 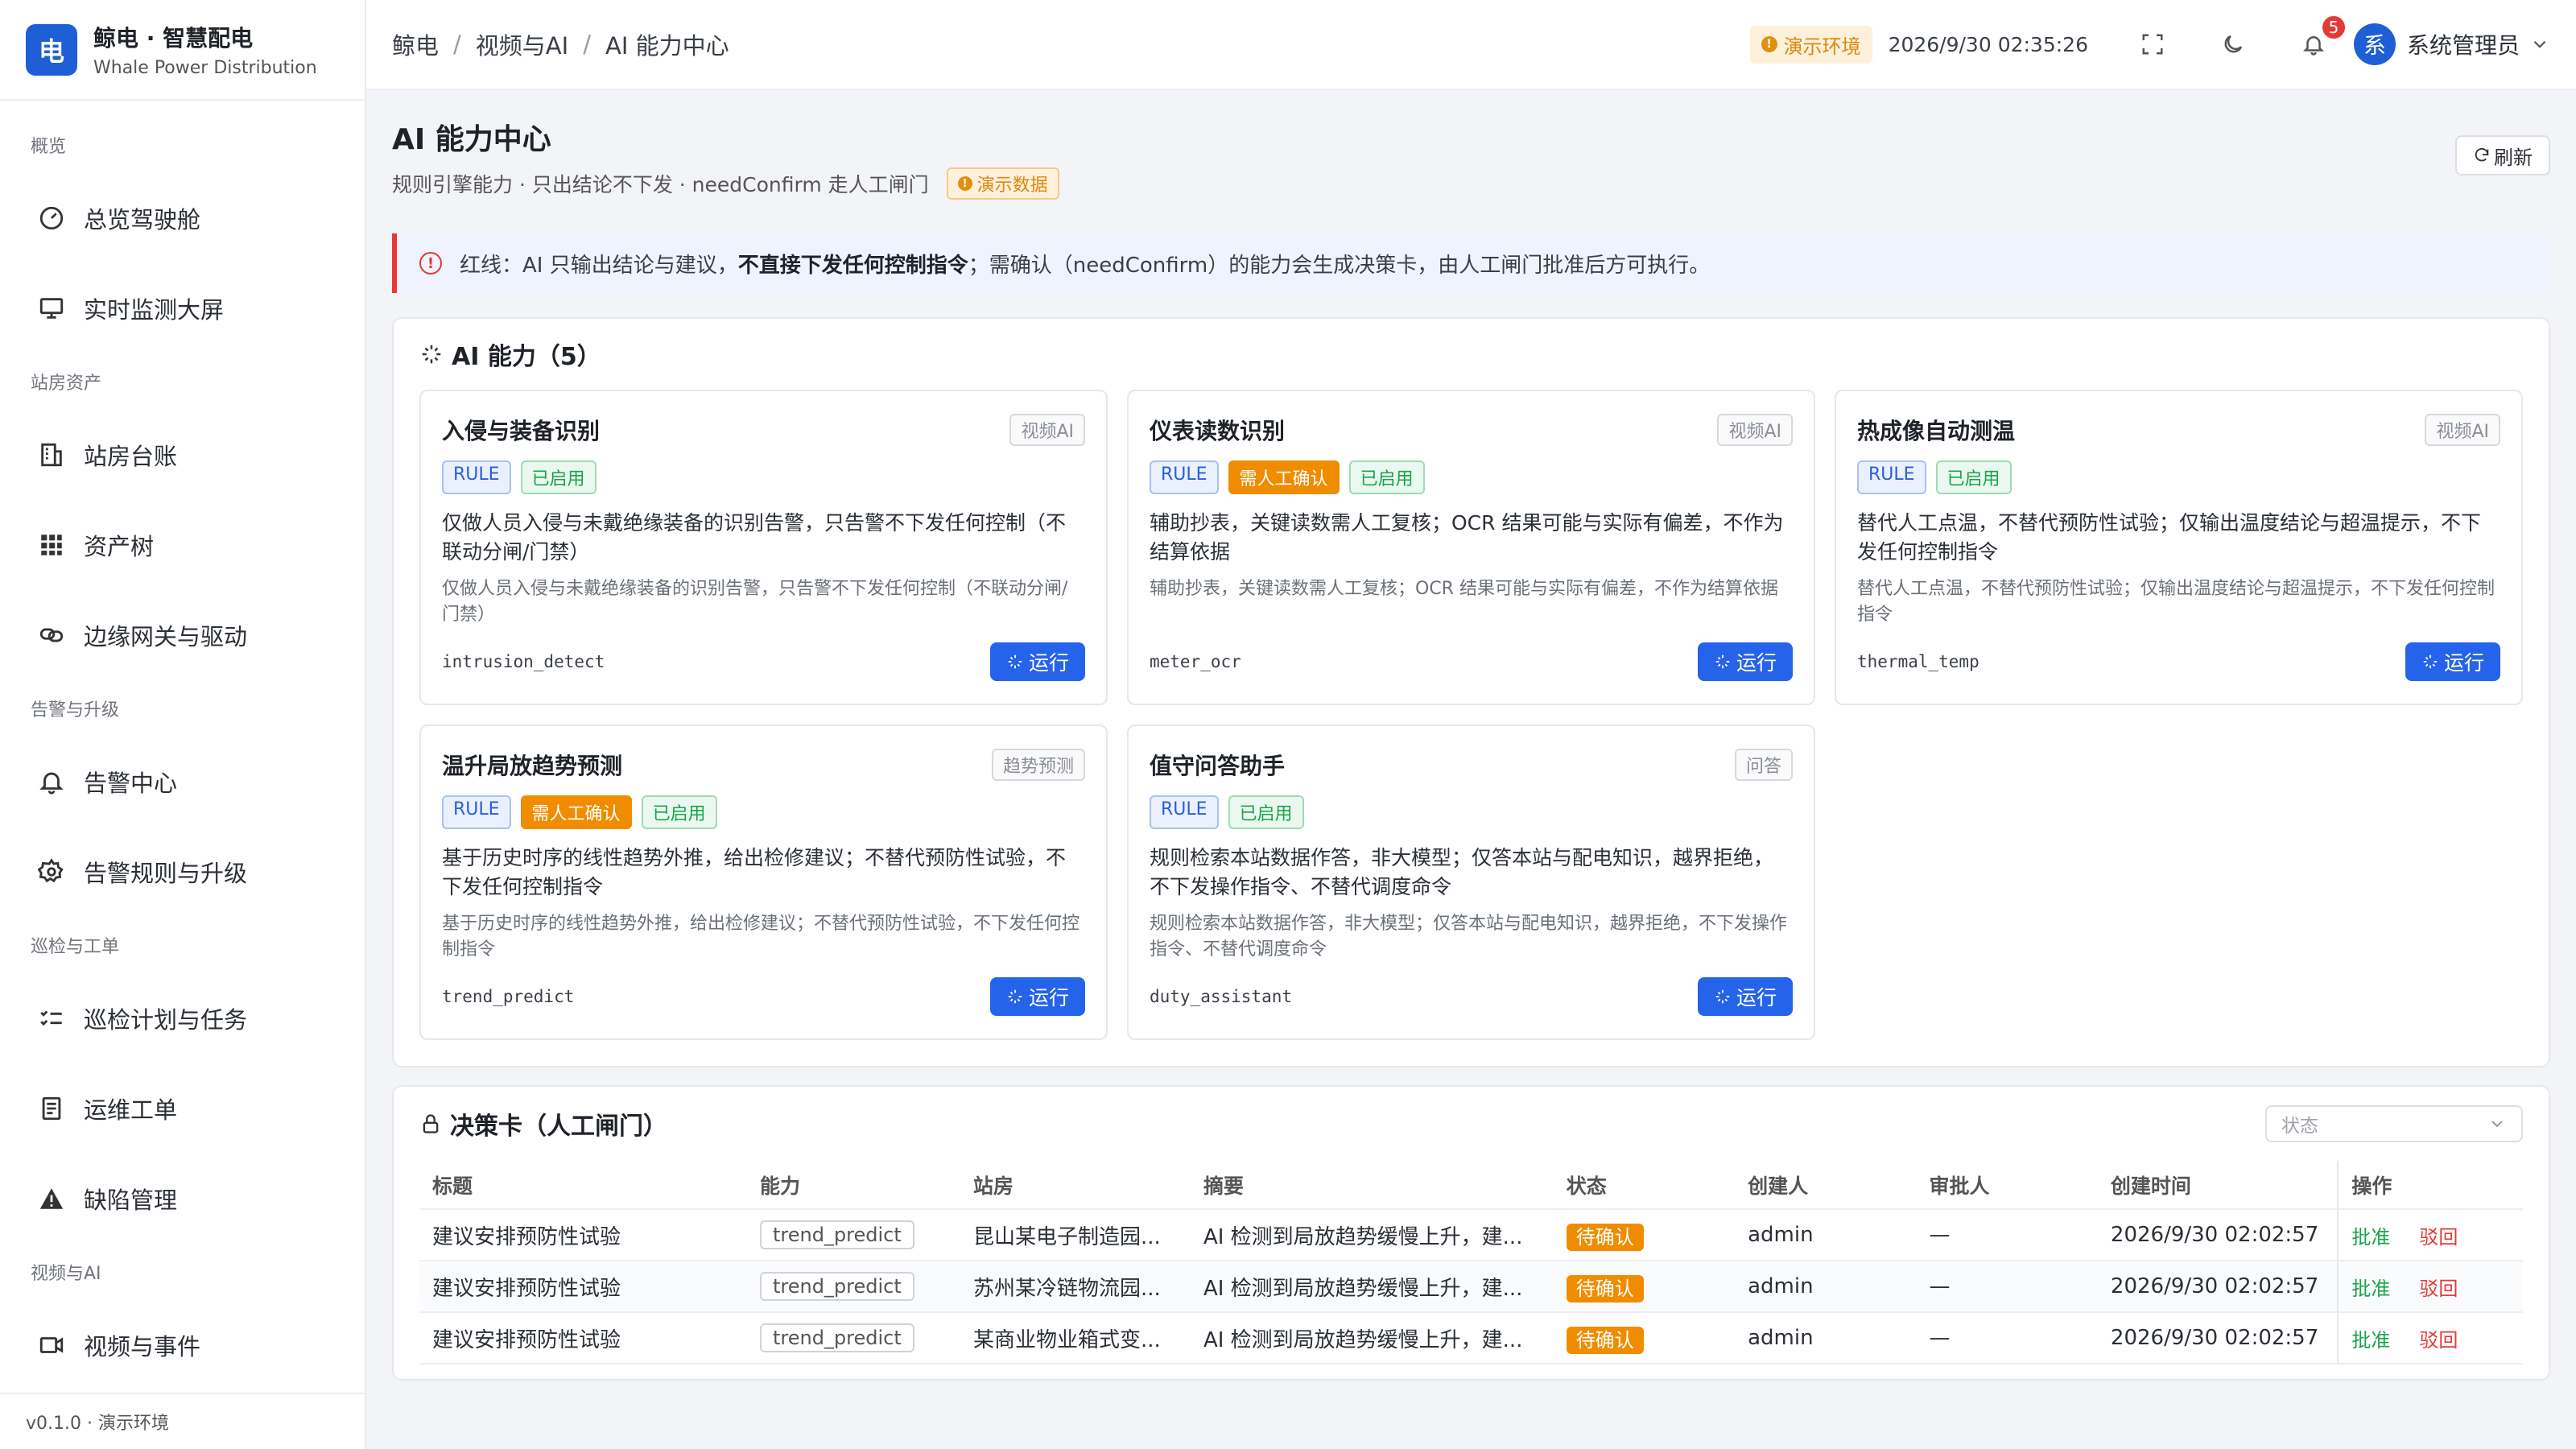 I want to click on row-approver: —, so click(x=2007, y=1235).